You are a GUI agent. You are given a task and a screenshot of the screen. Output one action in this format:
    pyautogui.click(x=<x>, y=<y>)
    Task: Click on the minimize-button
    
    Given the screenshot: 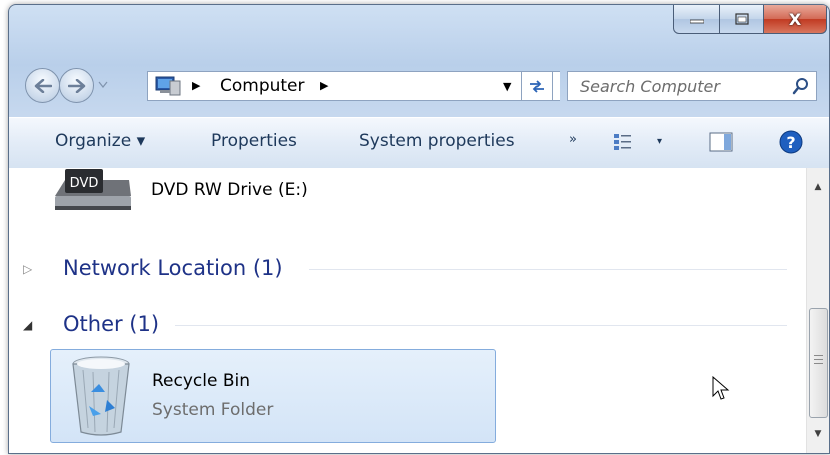 What is the action you would take?
    pyautogui.click(x=696, y=19)
    